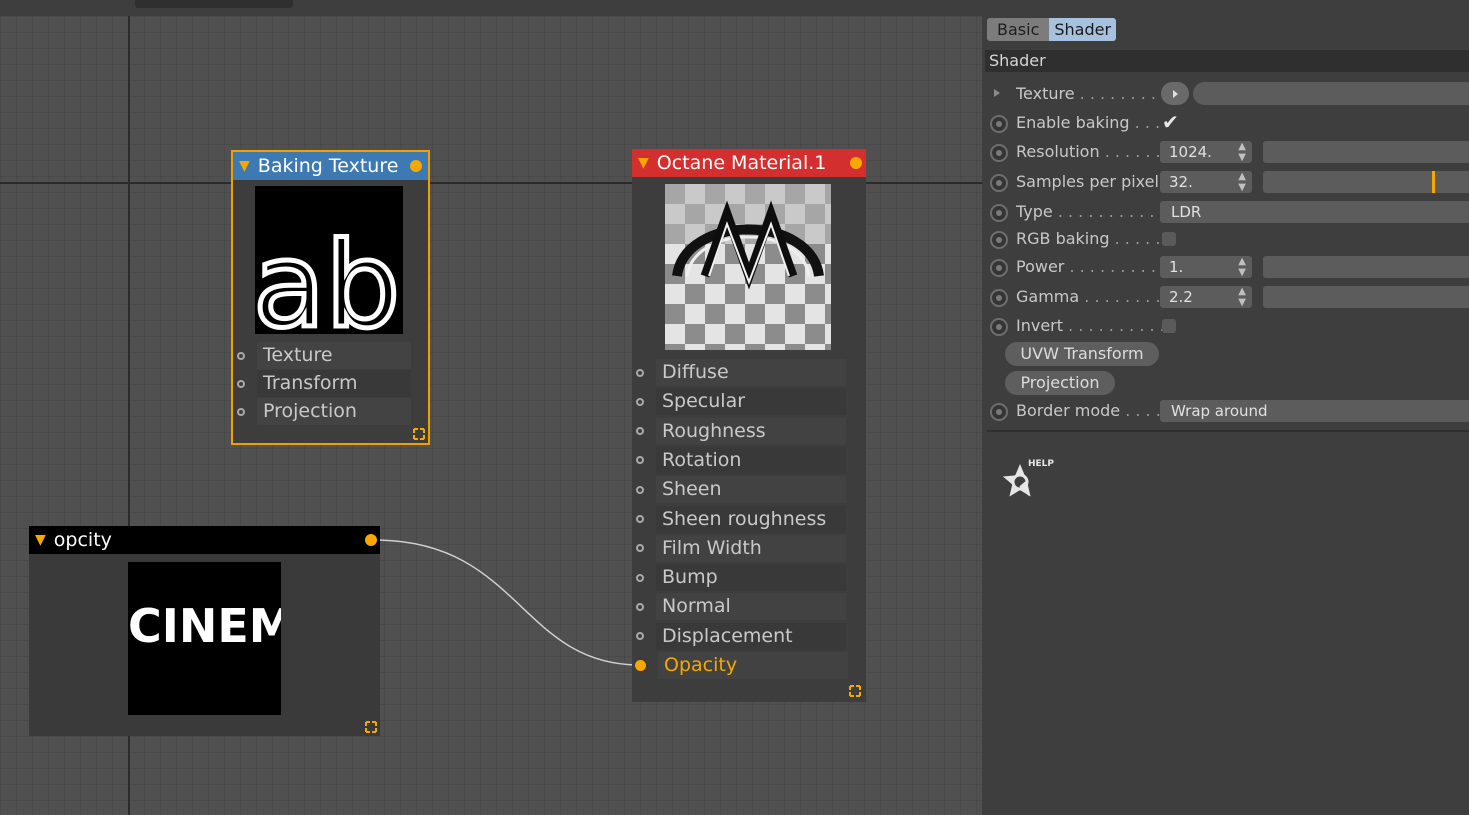 This screenshot has height=815, width=1469. What do you see at coordinates (1068, 410) in the screenshot?
I see `row-label: Border mode` at bounding box center [1068, 410].